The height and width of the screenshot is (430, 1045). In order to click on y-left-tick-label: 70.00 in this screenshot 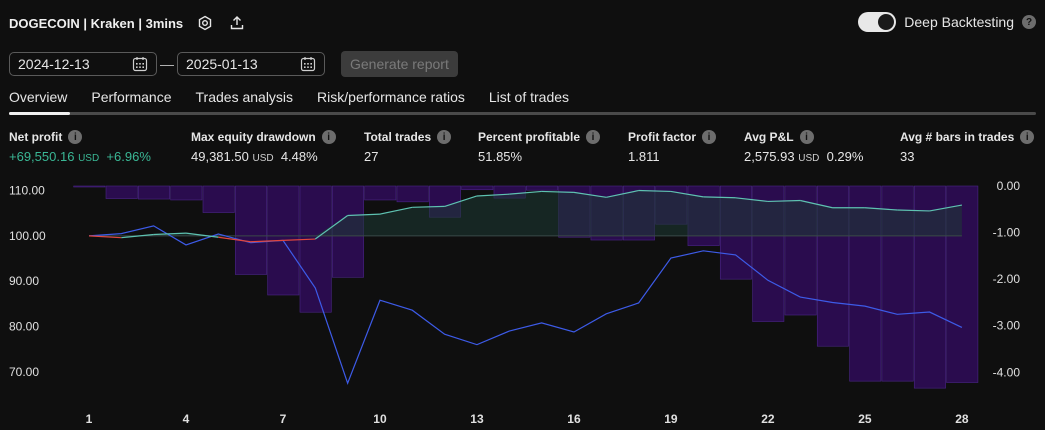, I will do `click(24, 372)`.